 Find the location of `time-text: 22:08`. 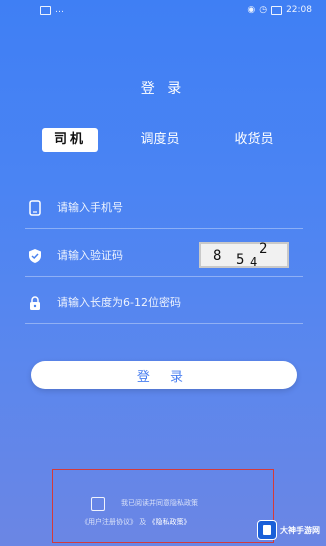

time-text: 22:08 is located at coordinates (299, 10).